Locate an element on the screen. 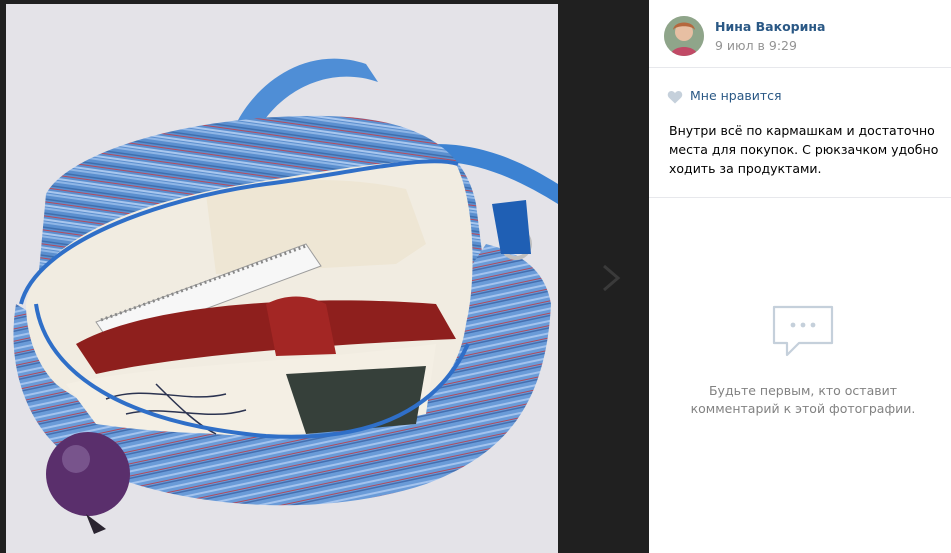  divider is located at coordinates (800, 197).